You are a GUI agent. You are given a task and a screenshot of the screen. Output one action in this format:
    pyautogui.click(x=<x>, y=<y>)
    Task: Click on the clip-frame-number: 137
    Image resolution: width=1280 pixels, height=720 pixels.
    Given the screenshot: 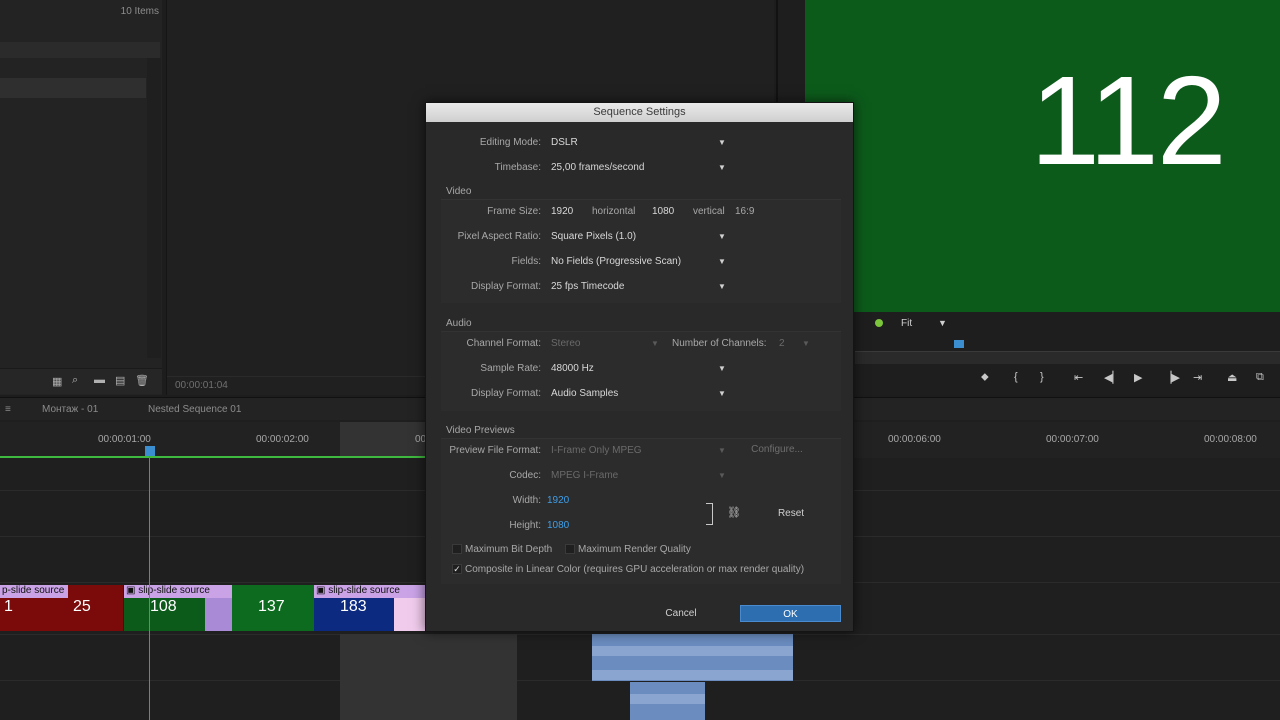 What is the action you would take?
    pyautogui.click(x=271, y=606)
    